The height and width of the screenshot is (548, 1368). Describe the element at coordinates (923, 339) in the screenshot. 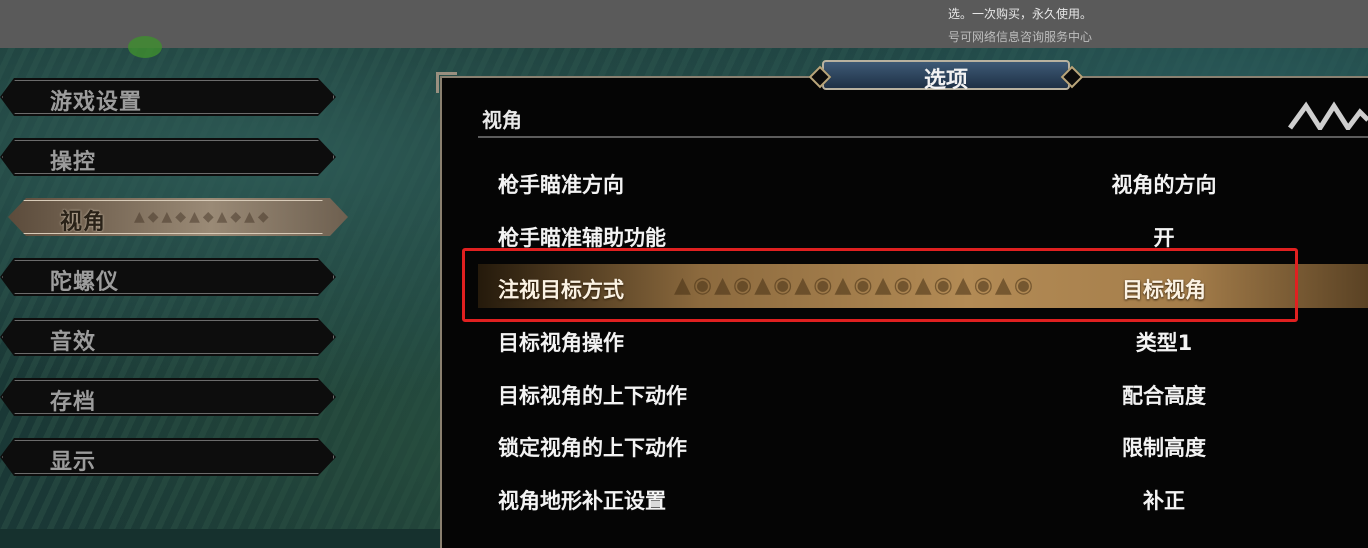

I see `option-row-target-camera-operation: 目标视角操作 类型1` at that location.